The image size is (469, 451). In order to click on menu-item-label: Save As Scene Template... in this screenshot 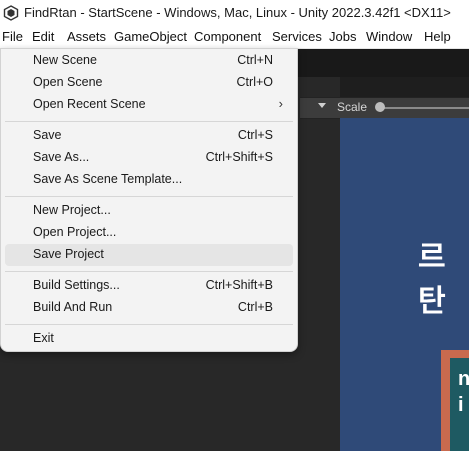, I will do `click(108, 179)`.